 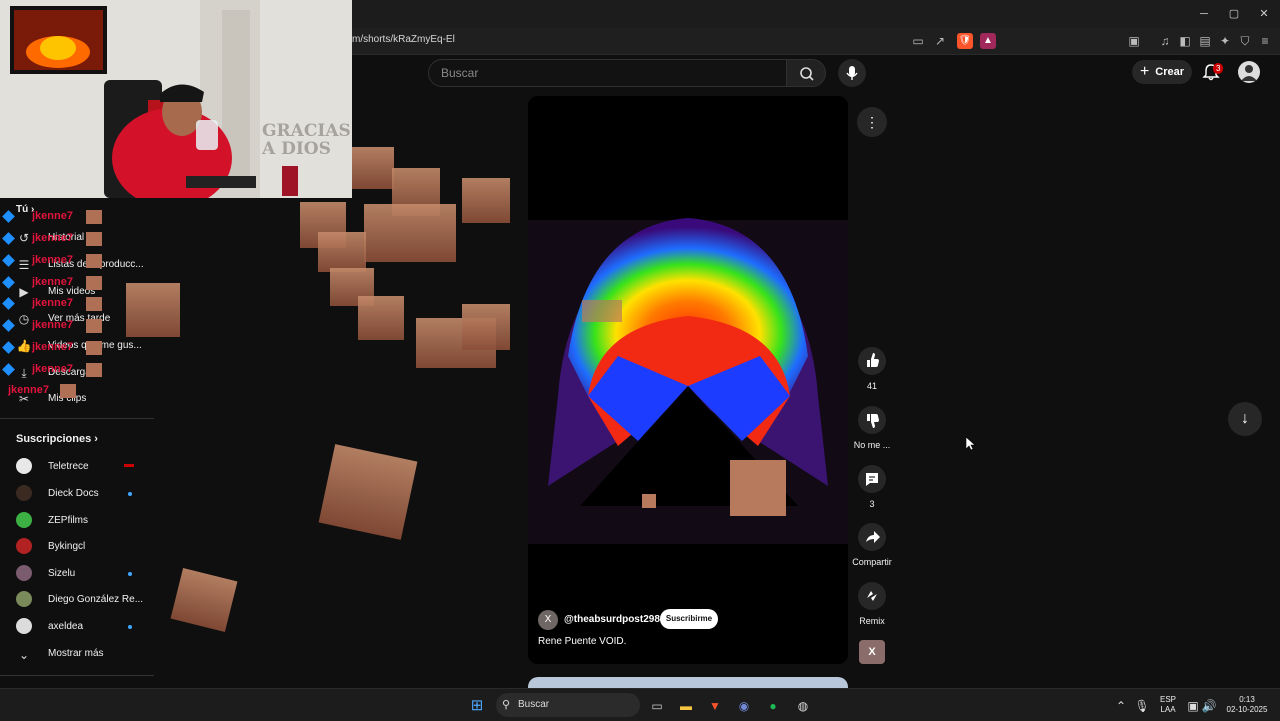 What do you see at coordinates (77, 292) in the screenshot?
I see `sidebar-item-my-videos: ▶ Mis videos` at bounding box center [77, 292].